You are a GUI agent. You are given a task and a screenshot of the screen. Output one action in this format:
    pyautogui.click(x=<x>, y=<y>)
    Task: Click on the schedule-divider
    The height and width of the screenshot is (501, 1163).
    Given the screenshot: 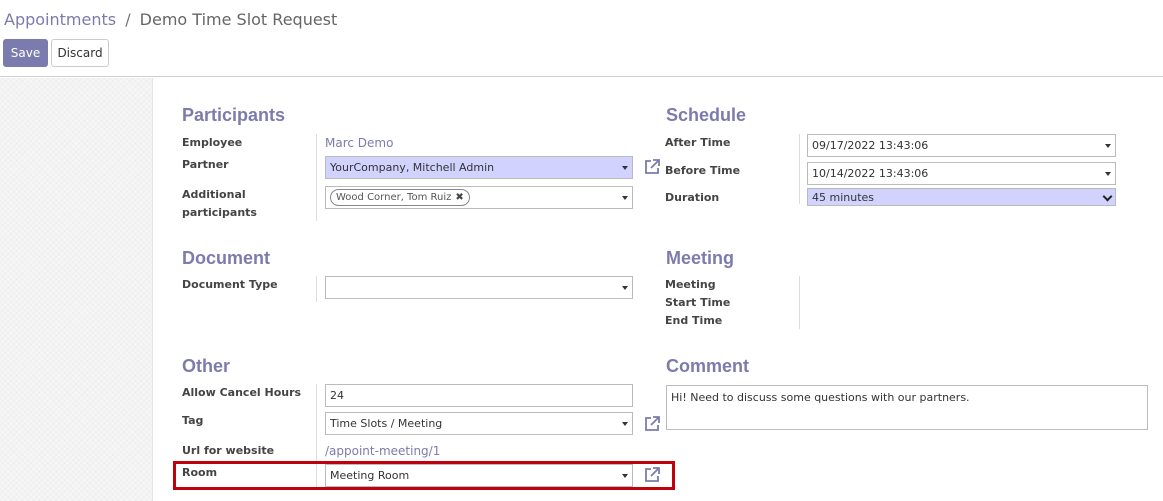 What is the action you would take?
    pyautogui.click(x=799, y=169)
    